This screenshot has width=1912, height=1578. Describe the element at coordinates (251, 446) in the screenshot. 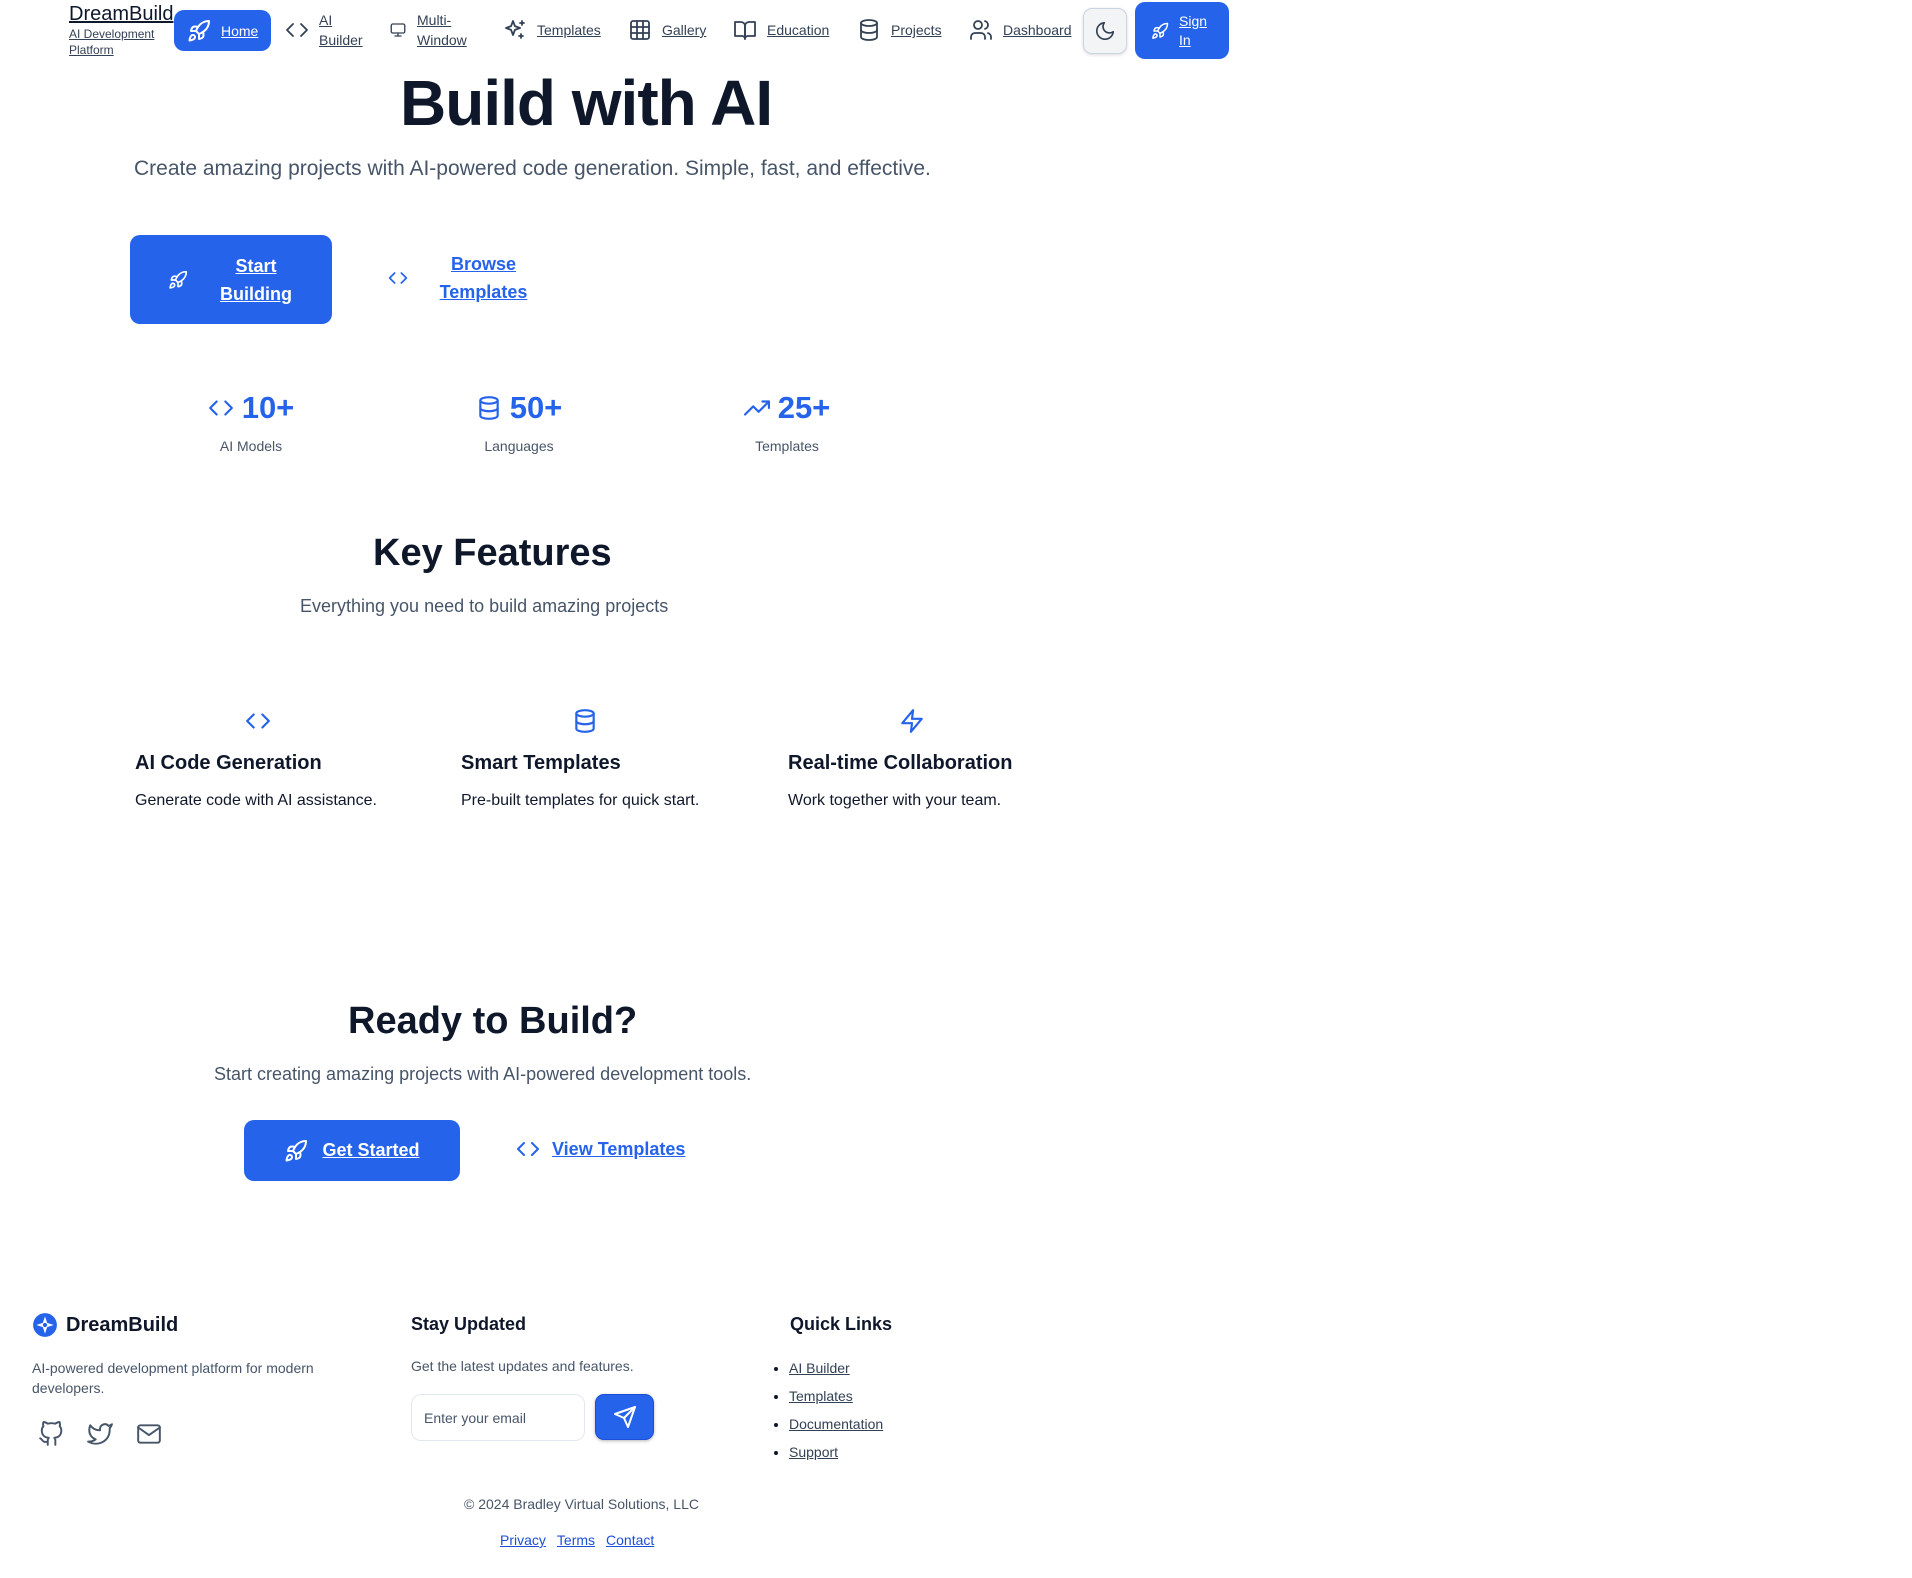

I see `stat-label: AI Models` at that location.